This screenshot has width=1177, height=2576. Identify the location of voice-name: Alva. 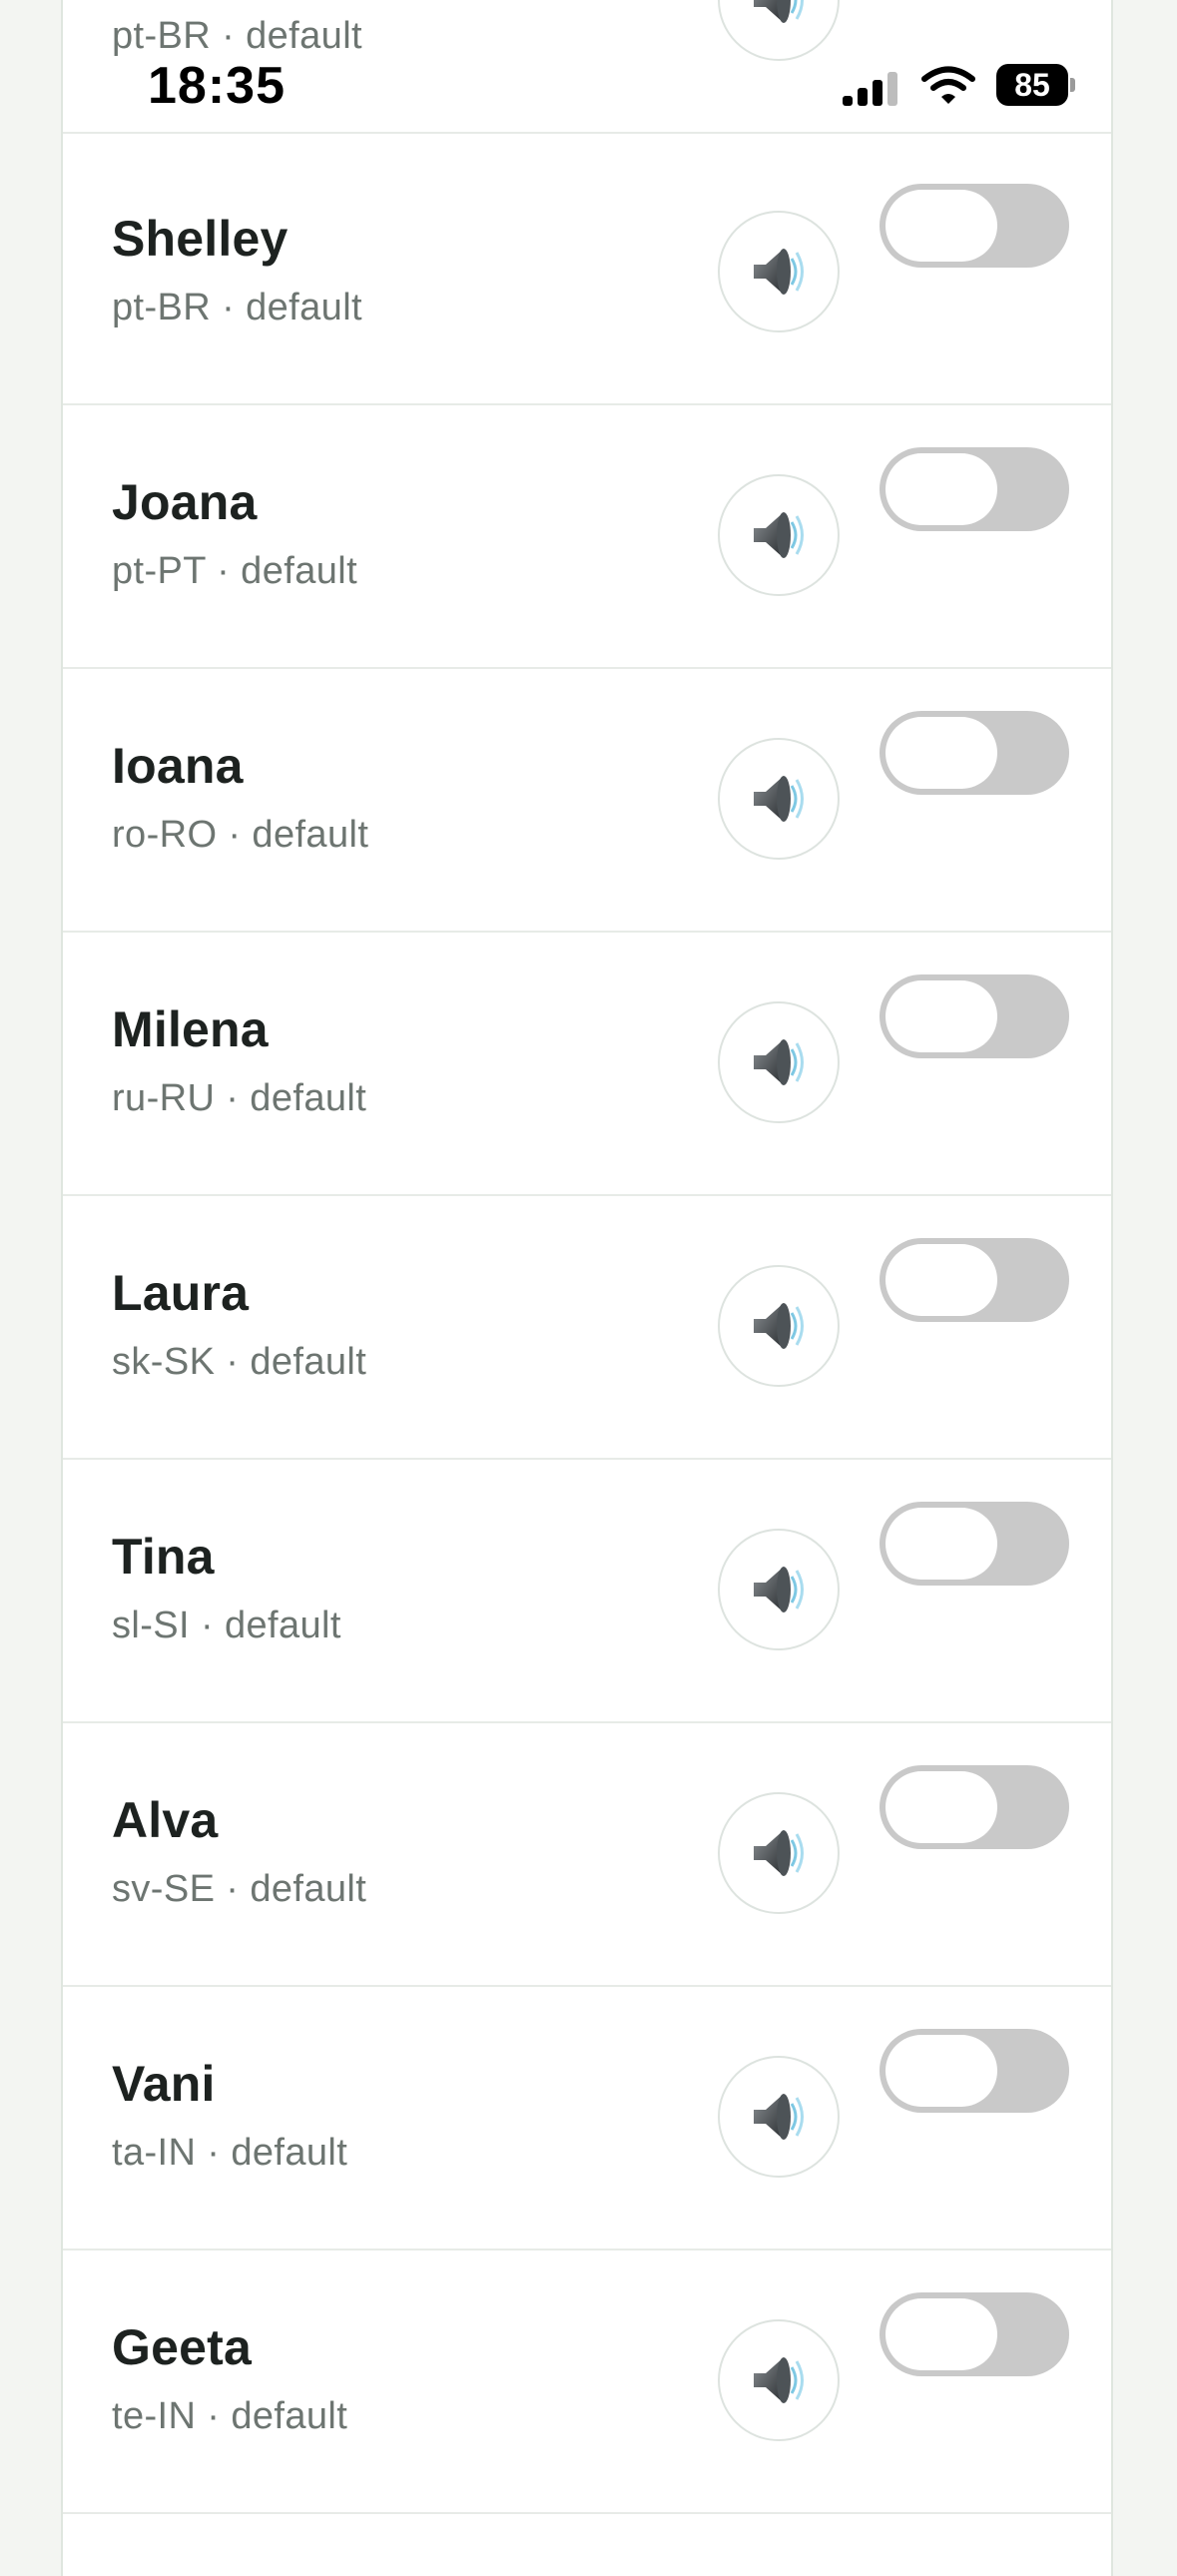
(165, 1820).